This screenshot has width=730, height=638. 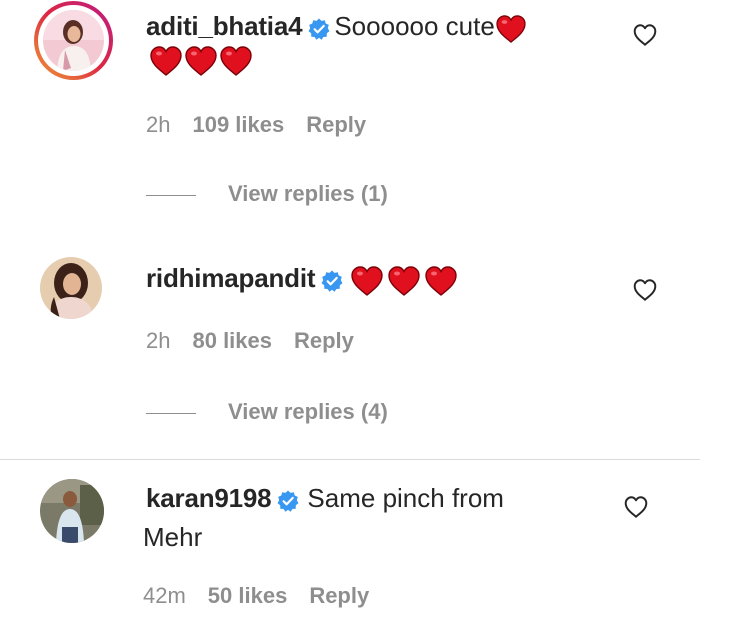 What do you see at coordinates (288, 501) in the screenshot?
I see `verified-badge-icon` at bounding box center [288, 501].